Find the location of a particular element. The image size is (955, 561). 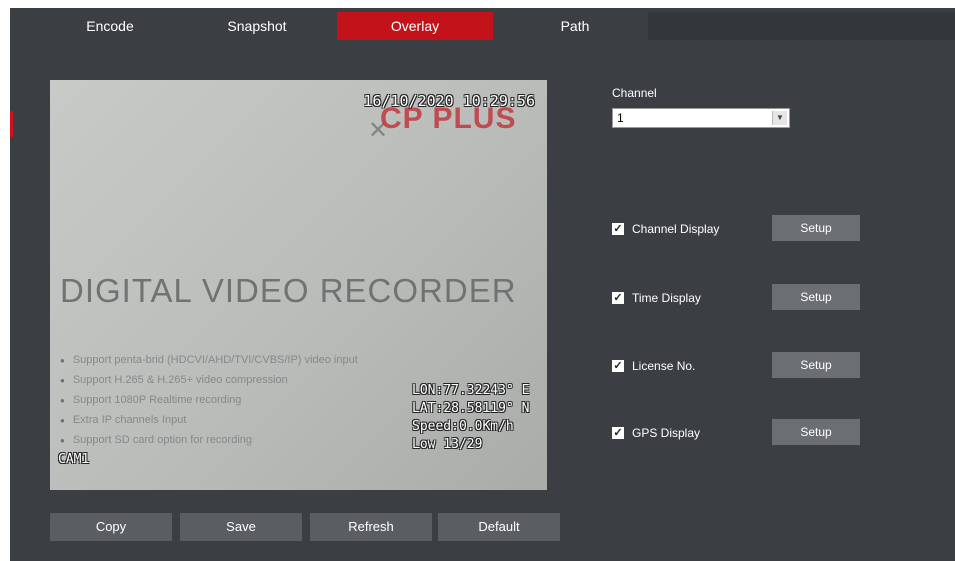

setup-button-gps-display: Setup is located at coordinates (816, 432).